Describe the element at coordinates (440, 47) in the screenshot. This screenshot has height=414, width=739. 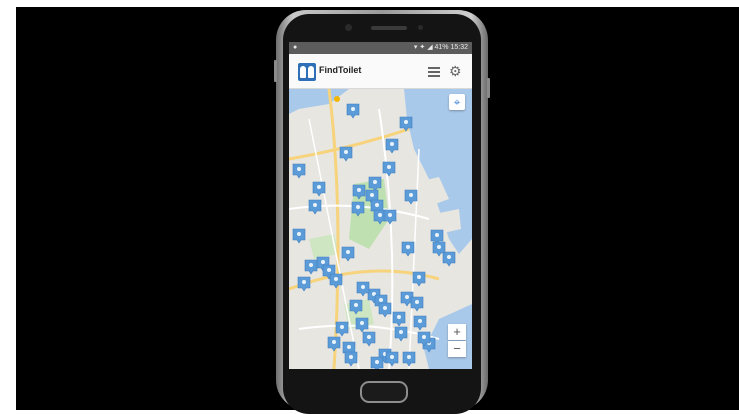
I see `status-text: ▾ ✦ ◢ 41% 15:32` at that location.